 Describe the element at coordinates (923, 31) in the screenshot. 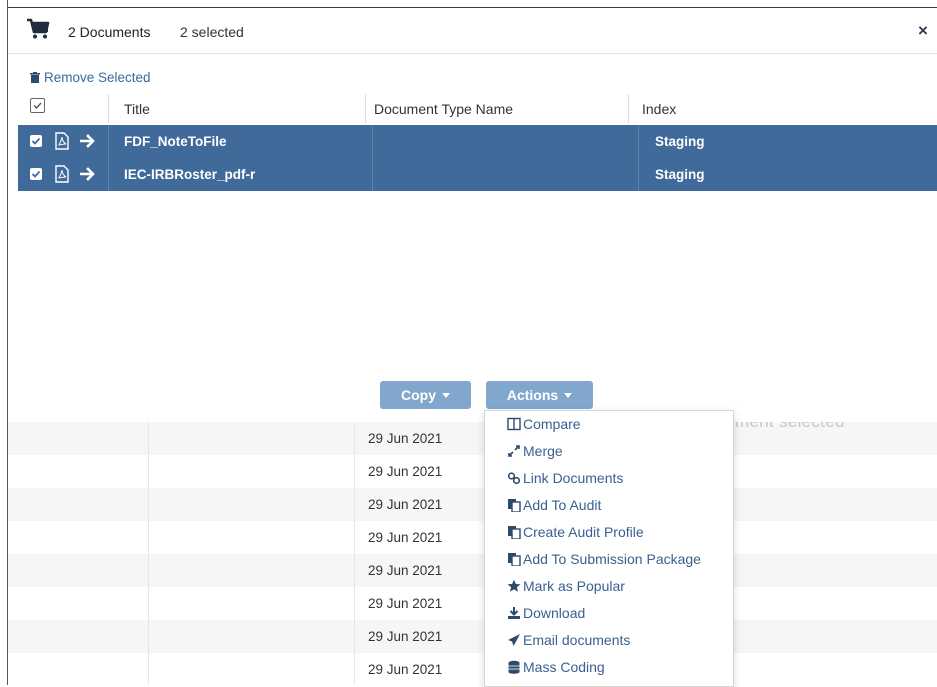

I see `close-button: ×` at that location.